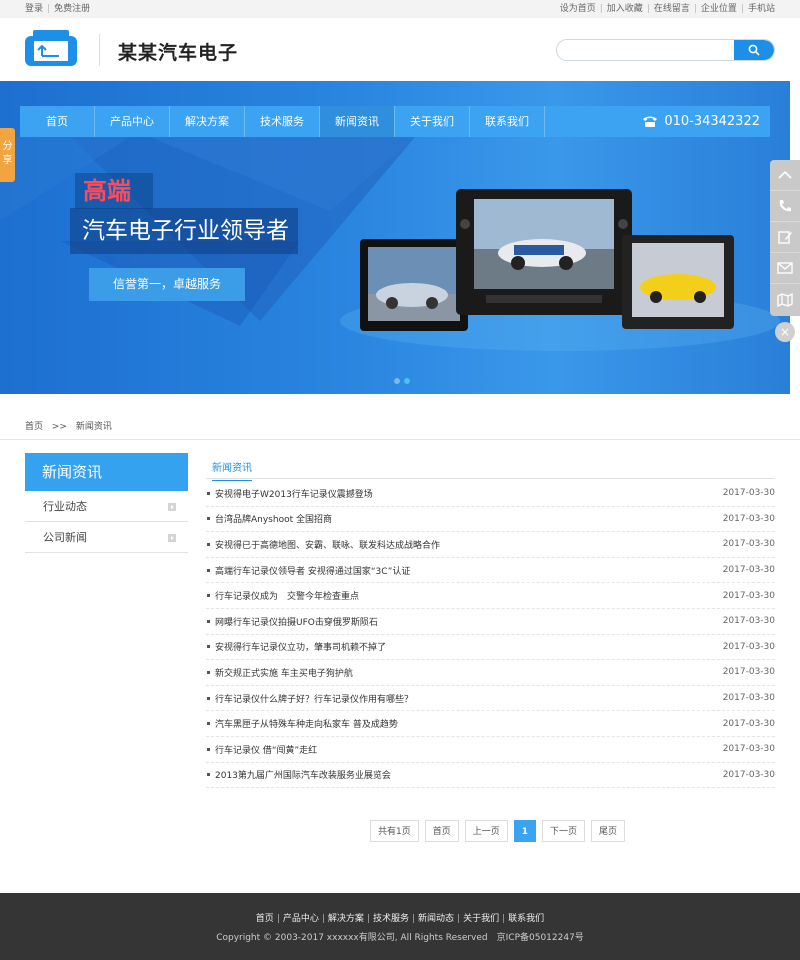  What do you see at coordinates (65, 537) in the screenshot?
I see `sidebar-item-label: 公司新闻` at bounding box center [65, 537].